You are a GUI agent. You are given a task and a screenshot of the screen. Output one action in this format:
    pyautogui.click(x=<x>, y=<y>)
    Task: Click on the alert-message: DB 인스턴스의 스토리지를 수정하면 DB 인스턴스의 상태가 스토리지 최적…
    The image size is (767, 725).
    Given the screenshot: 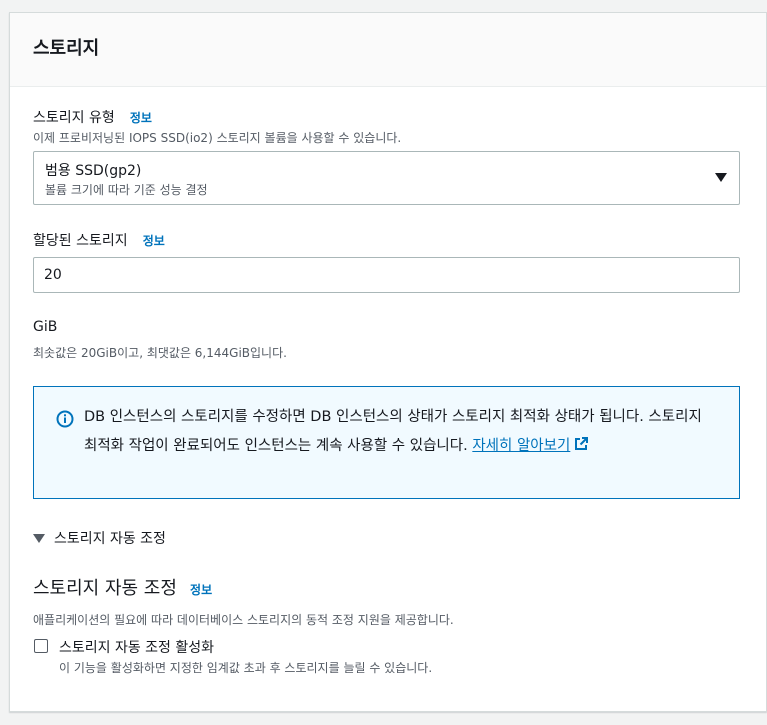 What is the action you would take?
    pyautogui.click(x=399, y=432)
    